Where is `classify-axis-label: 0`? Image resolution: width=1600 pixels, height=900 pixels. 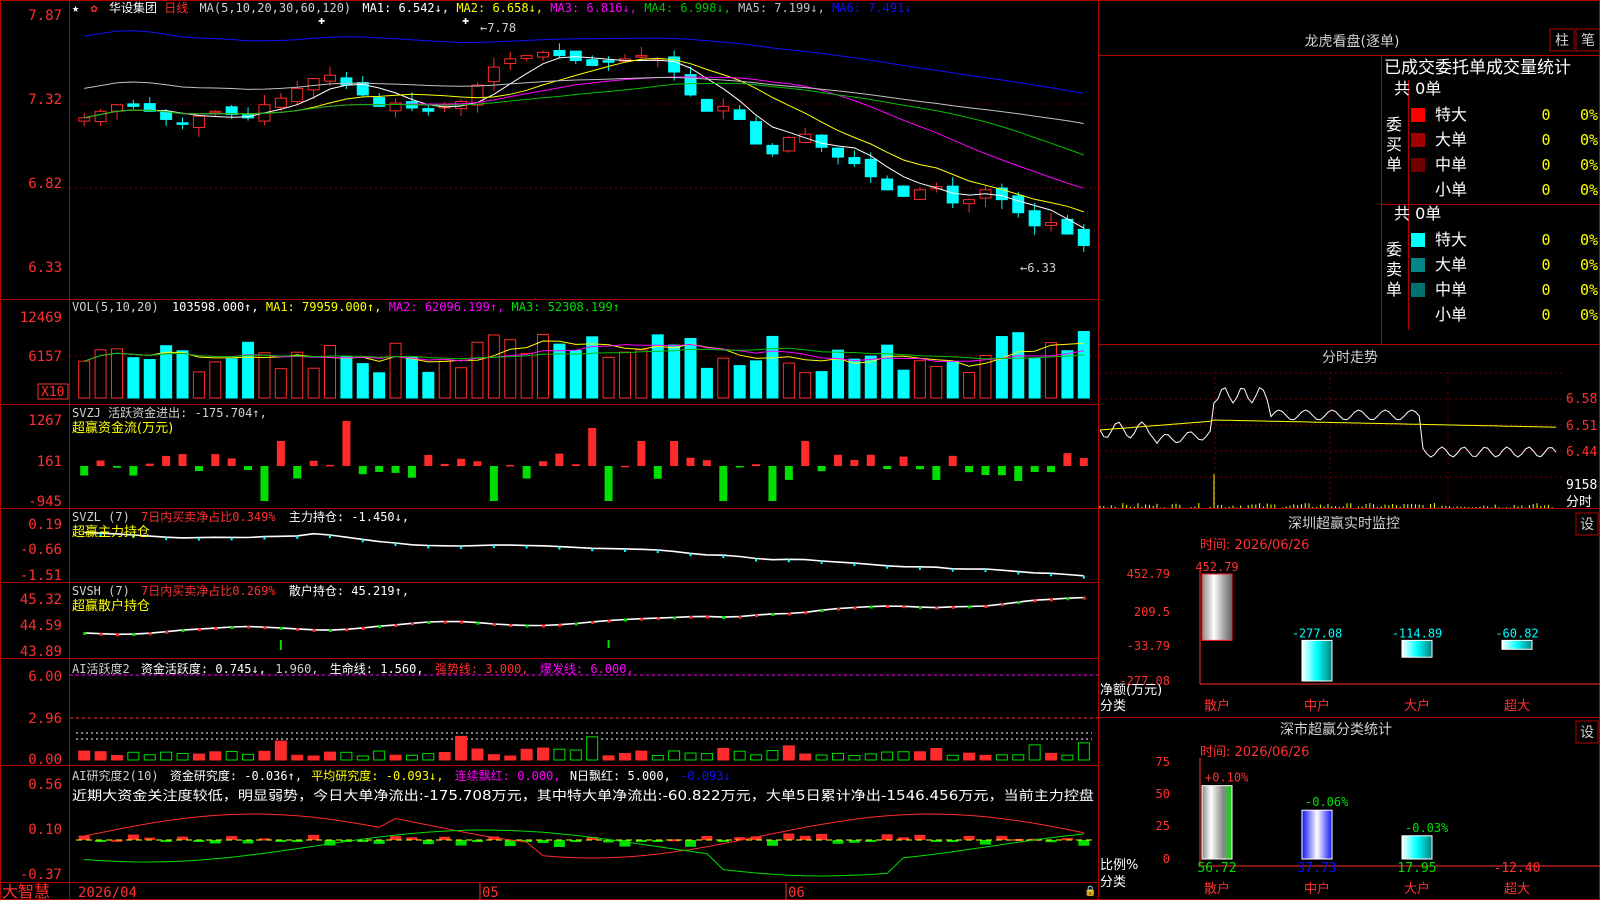
classify-axis-label: 0 is located at coordinates (1166, 859).